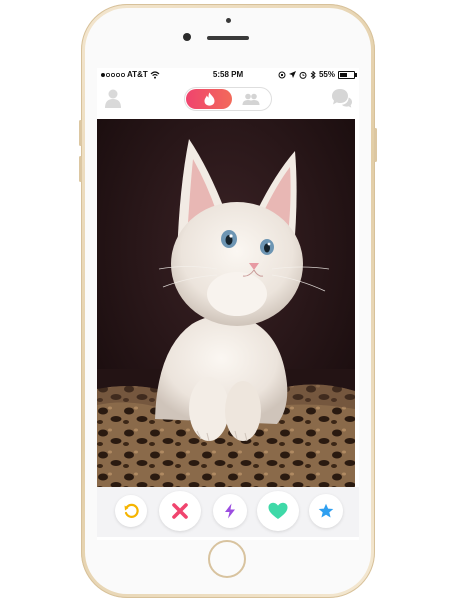 This screenshot has height=600, width=456. Describe the element at coordinates (80, 133) in the screenshot. I see `volume-up-button` at that location.